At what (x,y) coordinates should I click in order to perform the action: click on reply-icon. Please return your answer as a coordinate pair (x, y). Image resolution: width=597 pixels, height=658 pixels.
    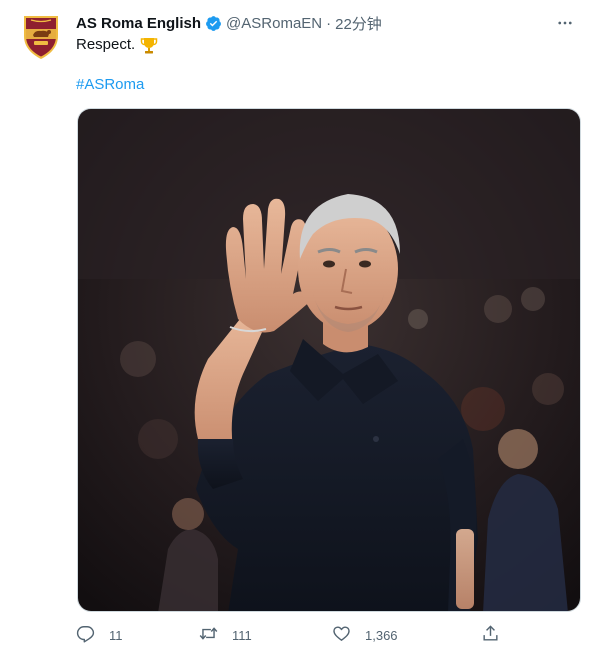
    Looking at the image, I should click on (85, 635).